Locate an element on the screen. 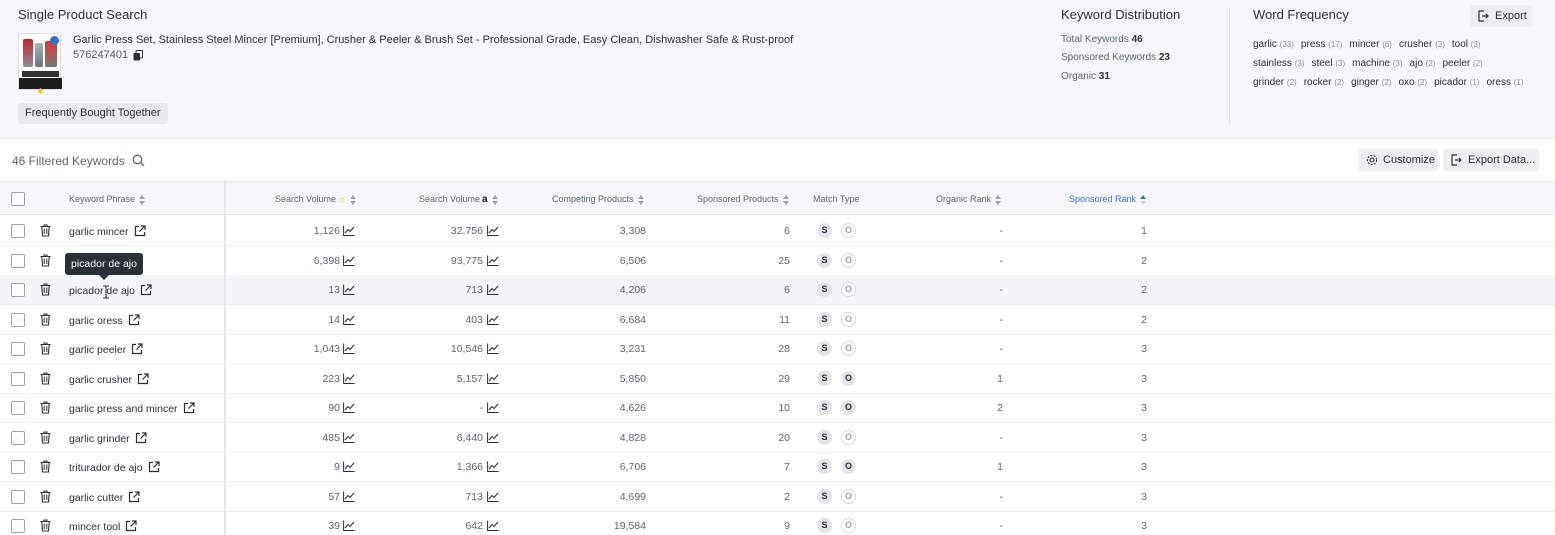  keyword-phrase: mincer tool is located at coordinates (103, 526).